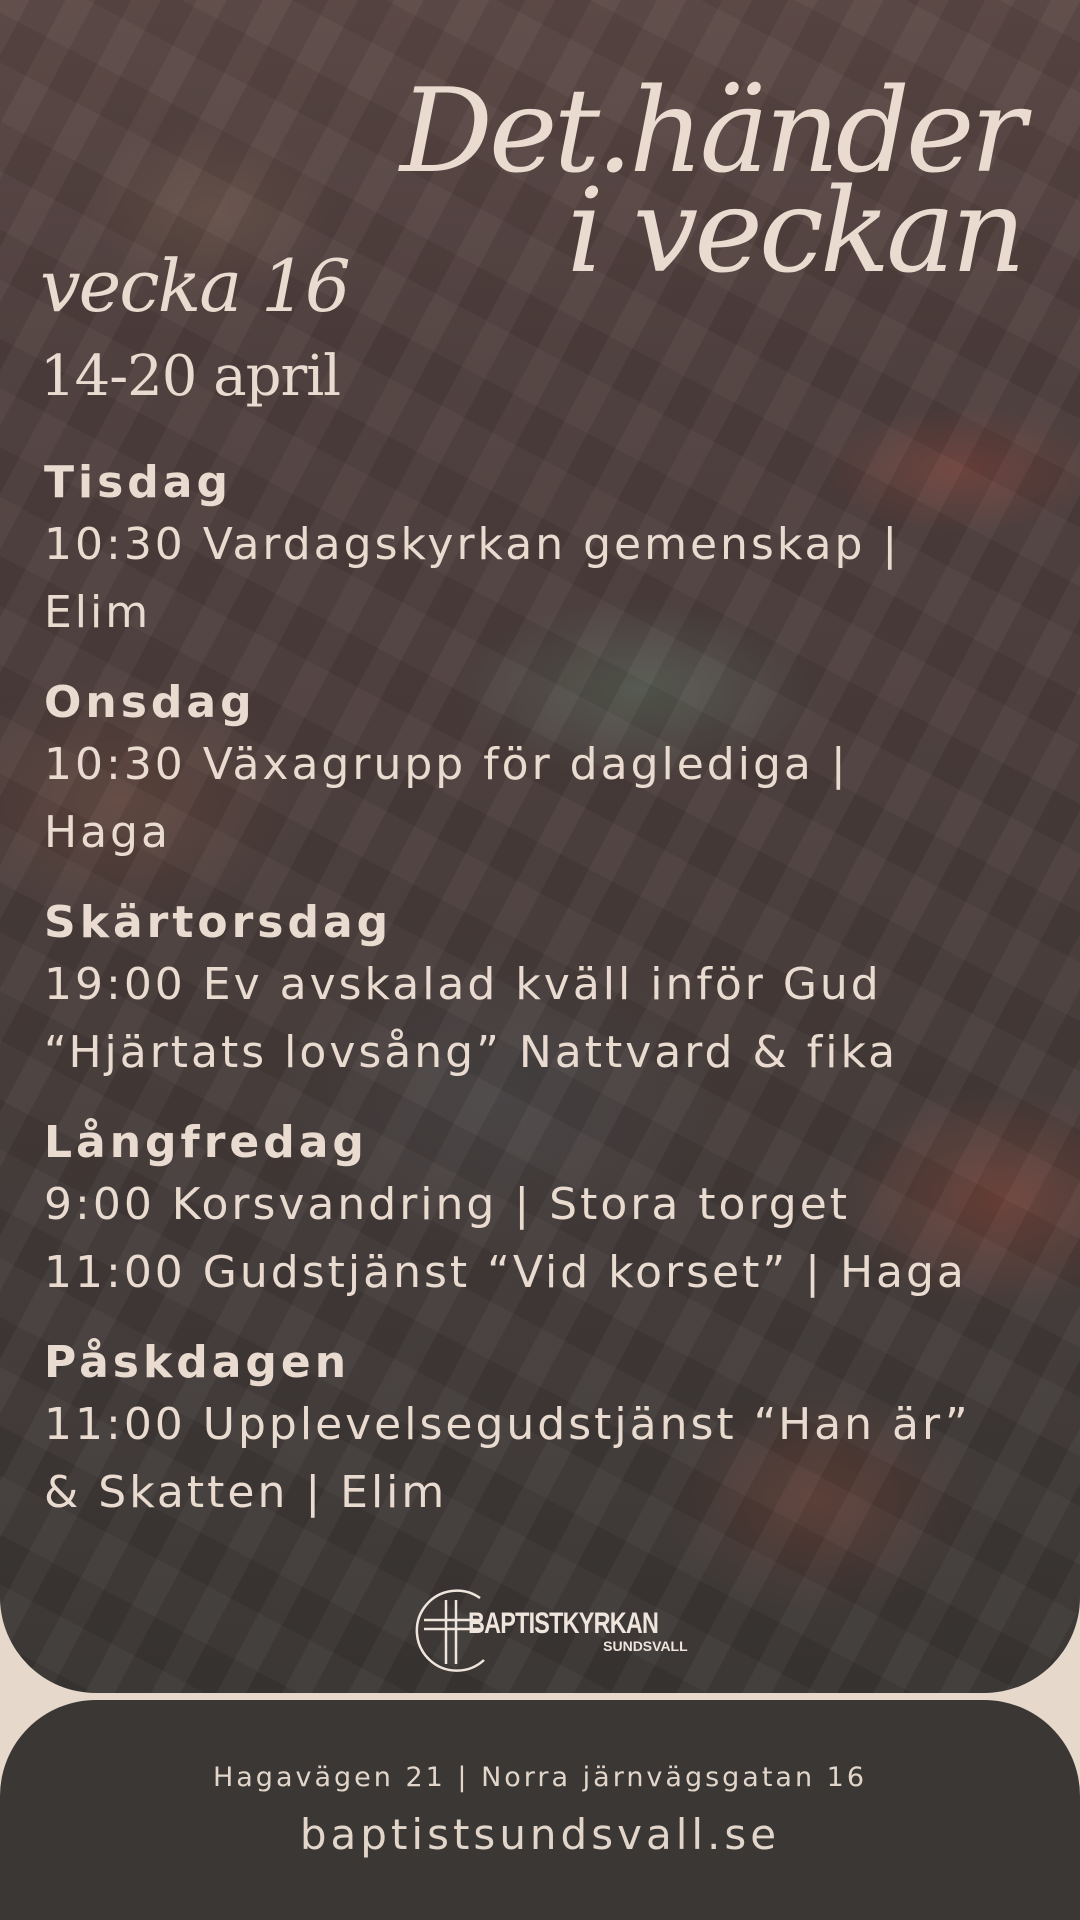  I want to click on address: Hagavägen 21 | Norra järnvägsgatan 16, so click(540, 1777).